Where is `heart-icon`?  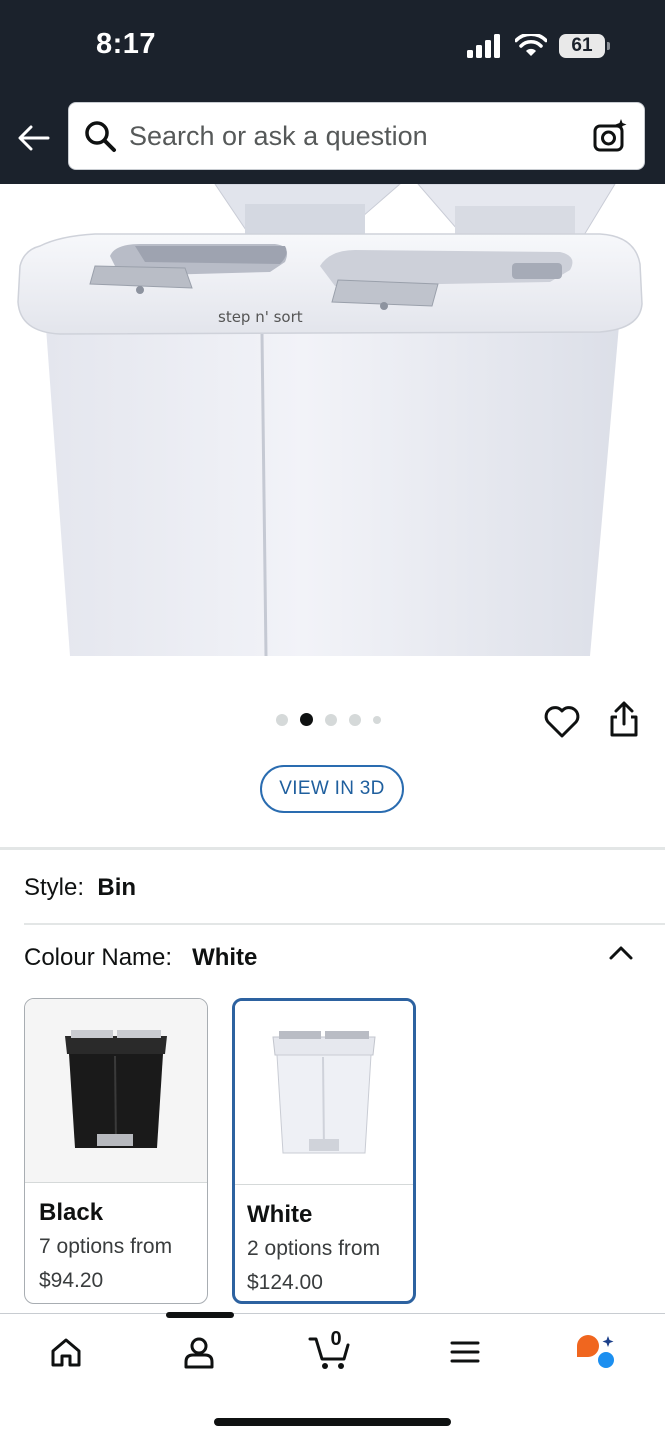
heart-icon is located at coordinates (562, 722).